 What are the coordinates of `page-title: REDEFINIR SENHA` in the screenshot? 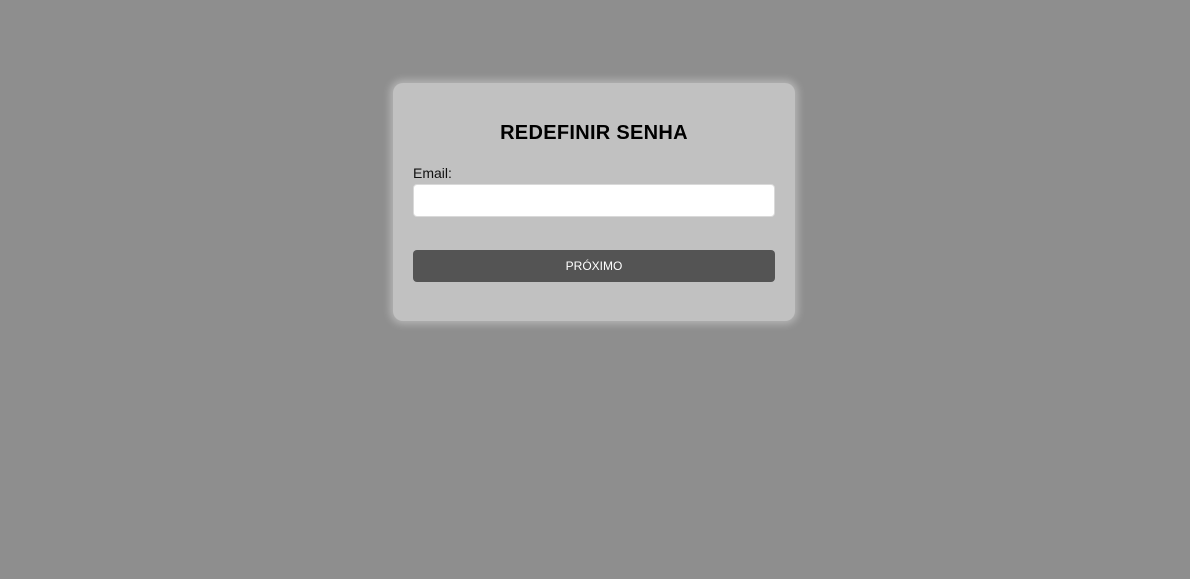 It's located at (594, 133).